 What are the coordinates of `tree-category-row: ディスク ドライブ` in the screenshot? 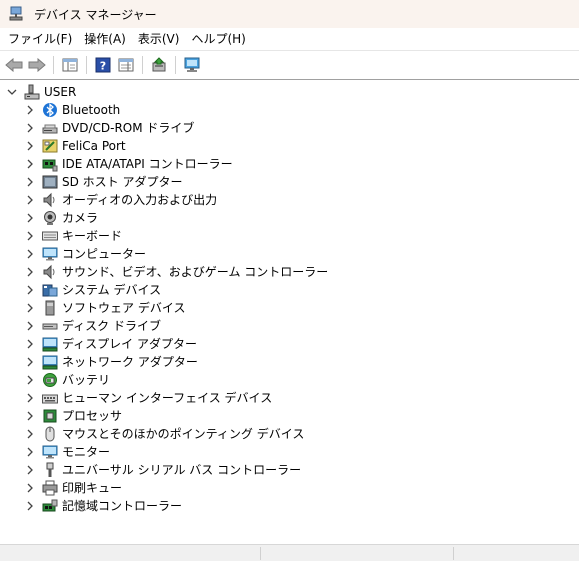 It's located at (92, 326).